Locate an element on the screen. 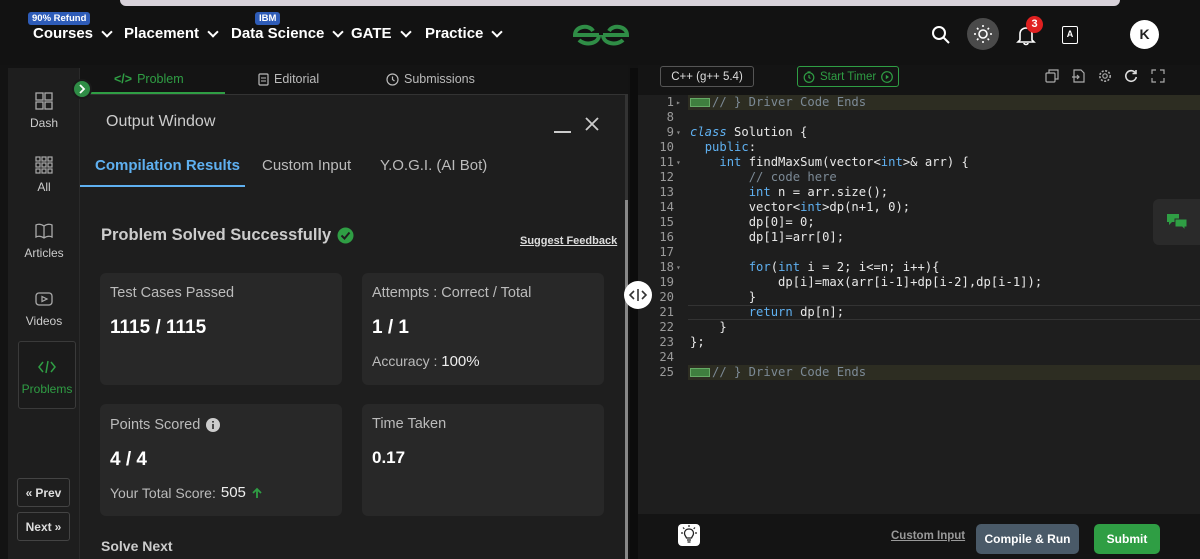 The height and width of the screenshot is (559, 1200). nav-placement: Placement is located at coordinates (171, 33).